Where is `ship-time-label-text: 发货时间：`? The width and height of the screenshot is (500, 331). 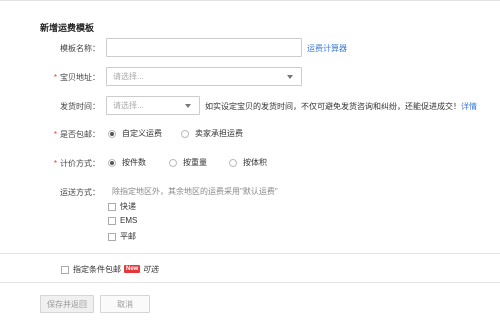
ship-time-label-text: 发货时间： is located at coordinates (80, 106).